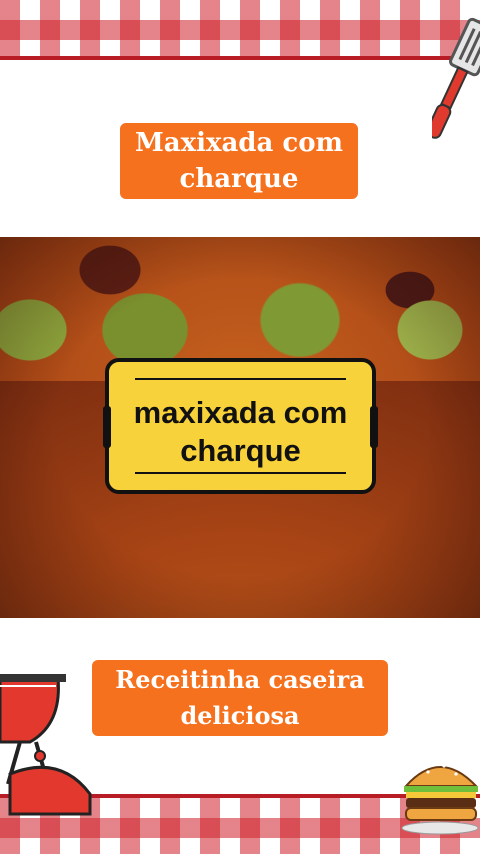  I want to click on card-top-rule, so click(240, 379).